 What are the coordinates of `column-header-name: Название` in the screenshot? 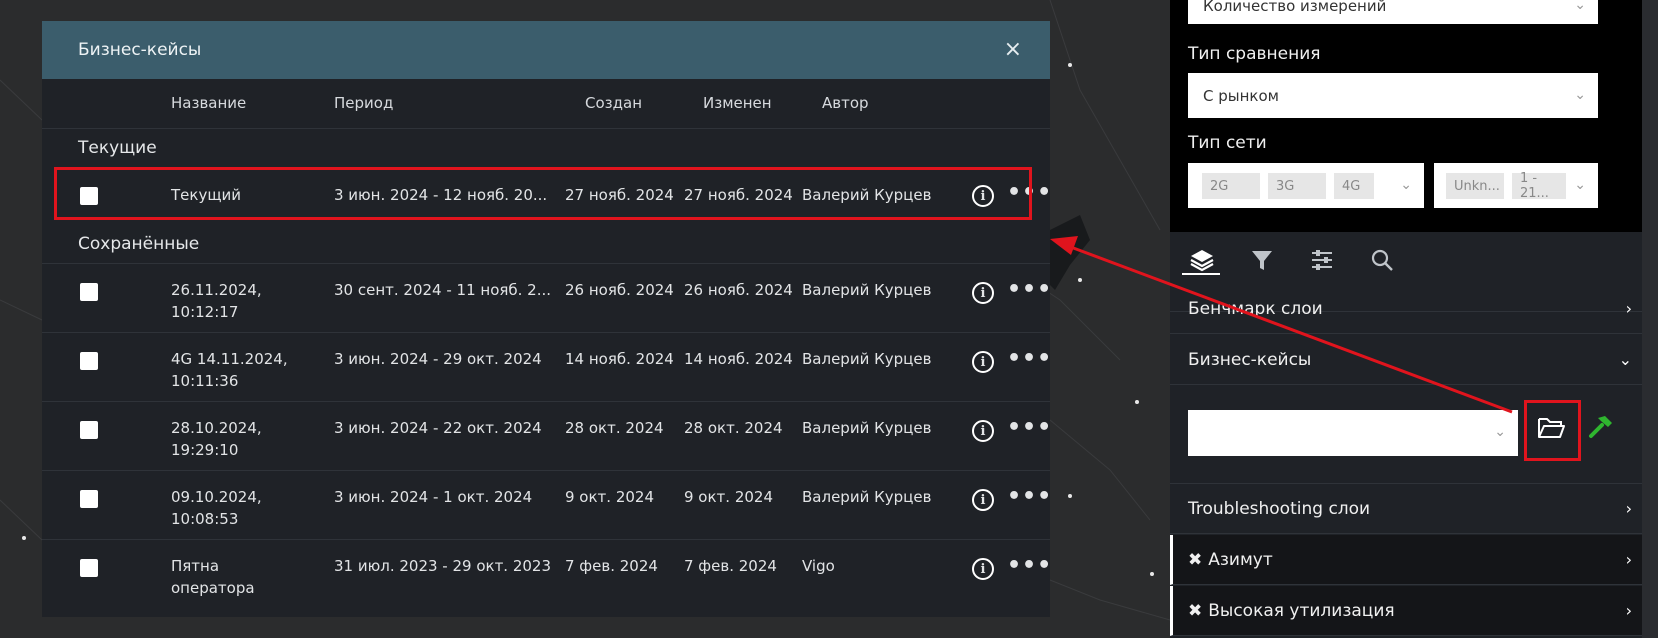 It's located at (208, 103).